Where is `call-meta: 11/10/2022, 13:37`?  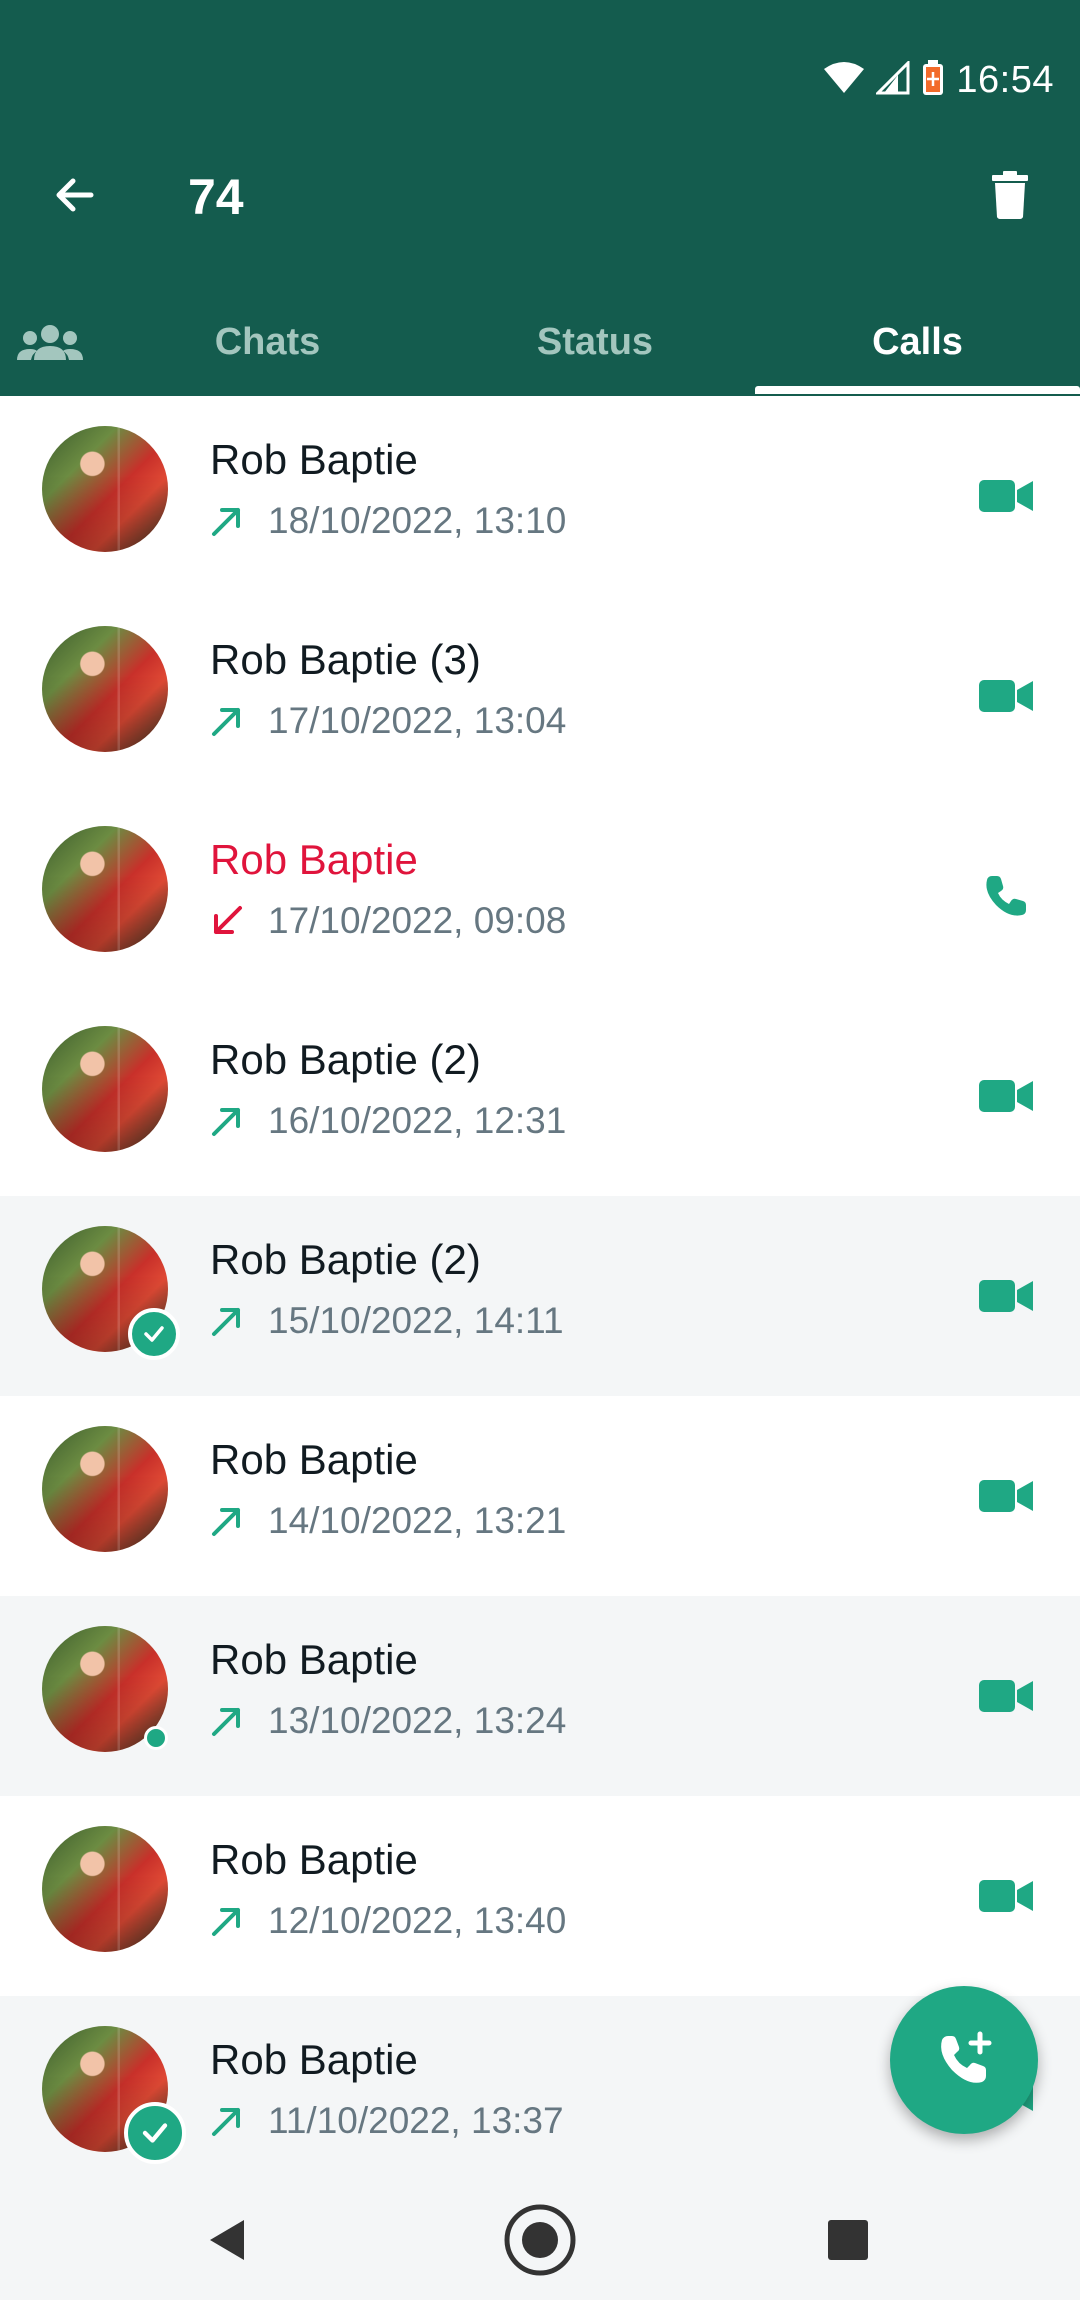
call-meta: 11/10/2022, 13:37 is located at coordinates (387, 2121).